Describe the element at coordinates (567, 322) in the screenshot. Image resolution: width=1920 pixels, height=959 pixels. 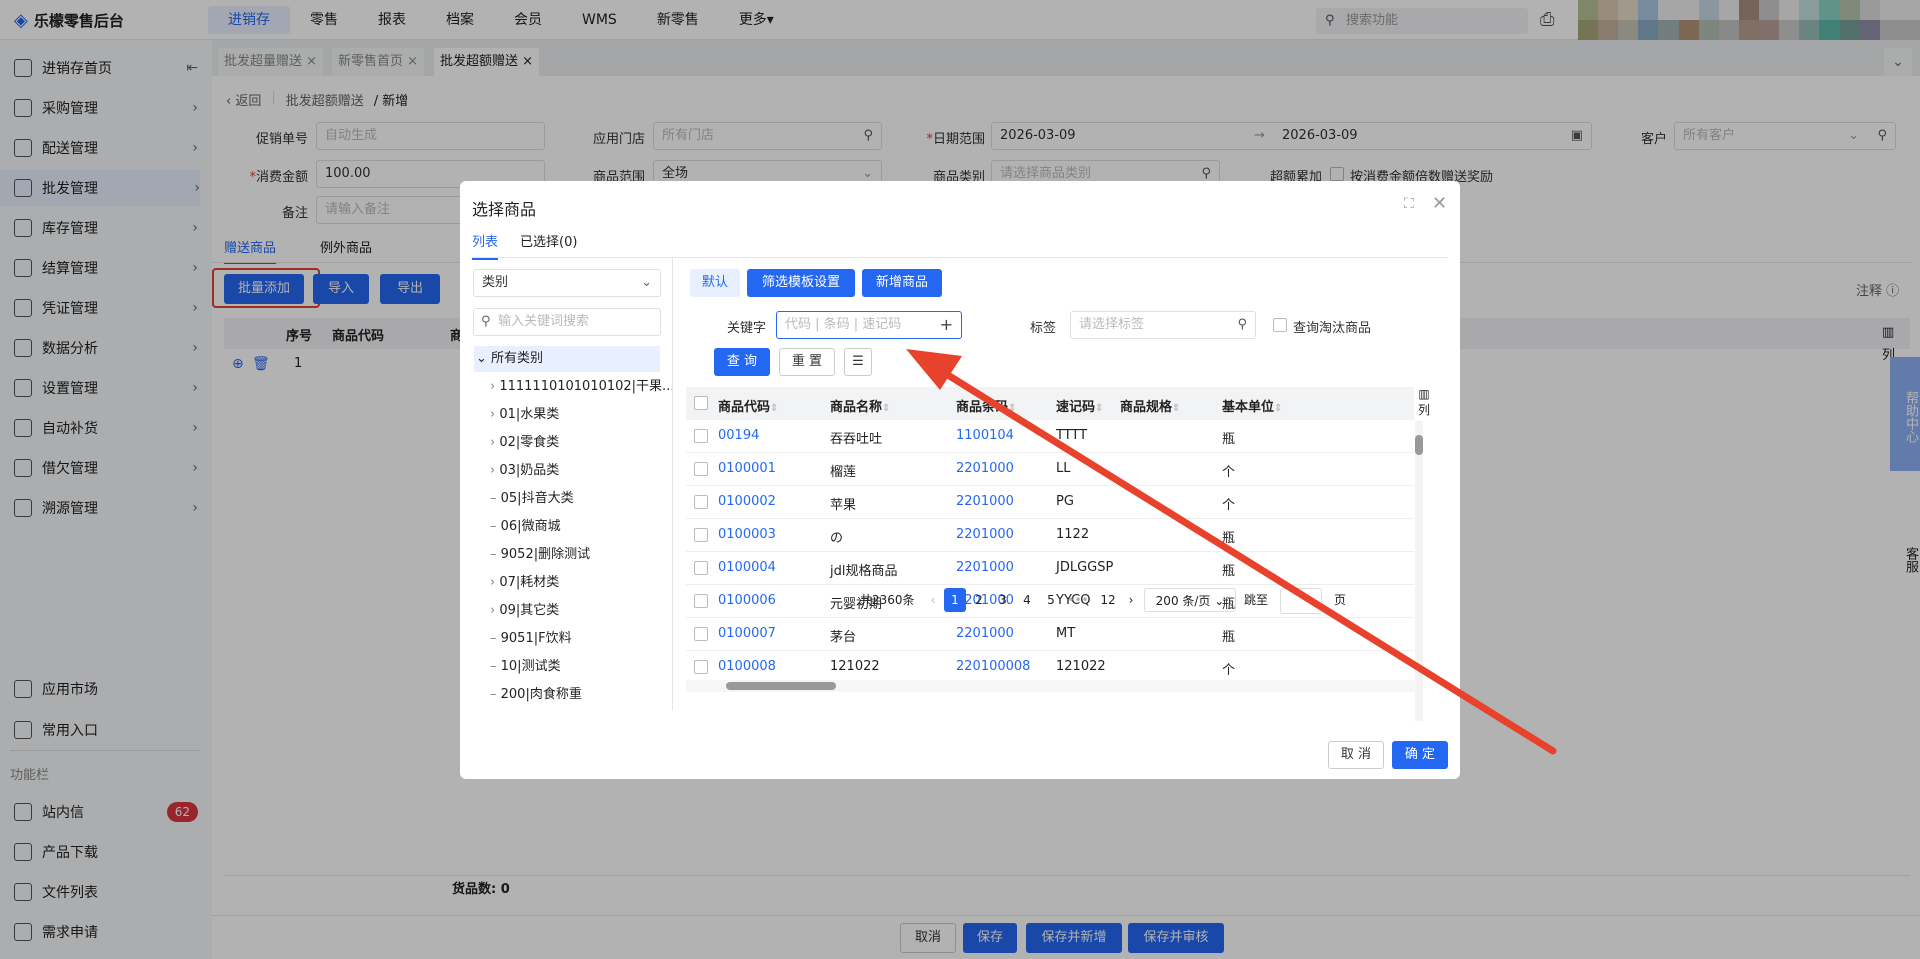
I see `tree-search-input: ⚲ 输入关键词搜索` at that location.